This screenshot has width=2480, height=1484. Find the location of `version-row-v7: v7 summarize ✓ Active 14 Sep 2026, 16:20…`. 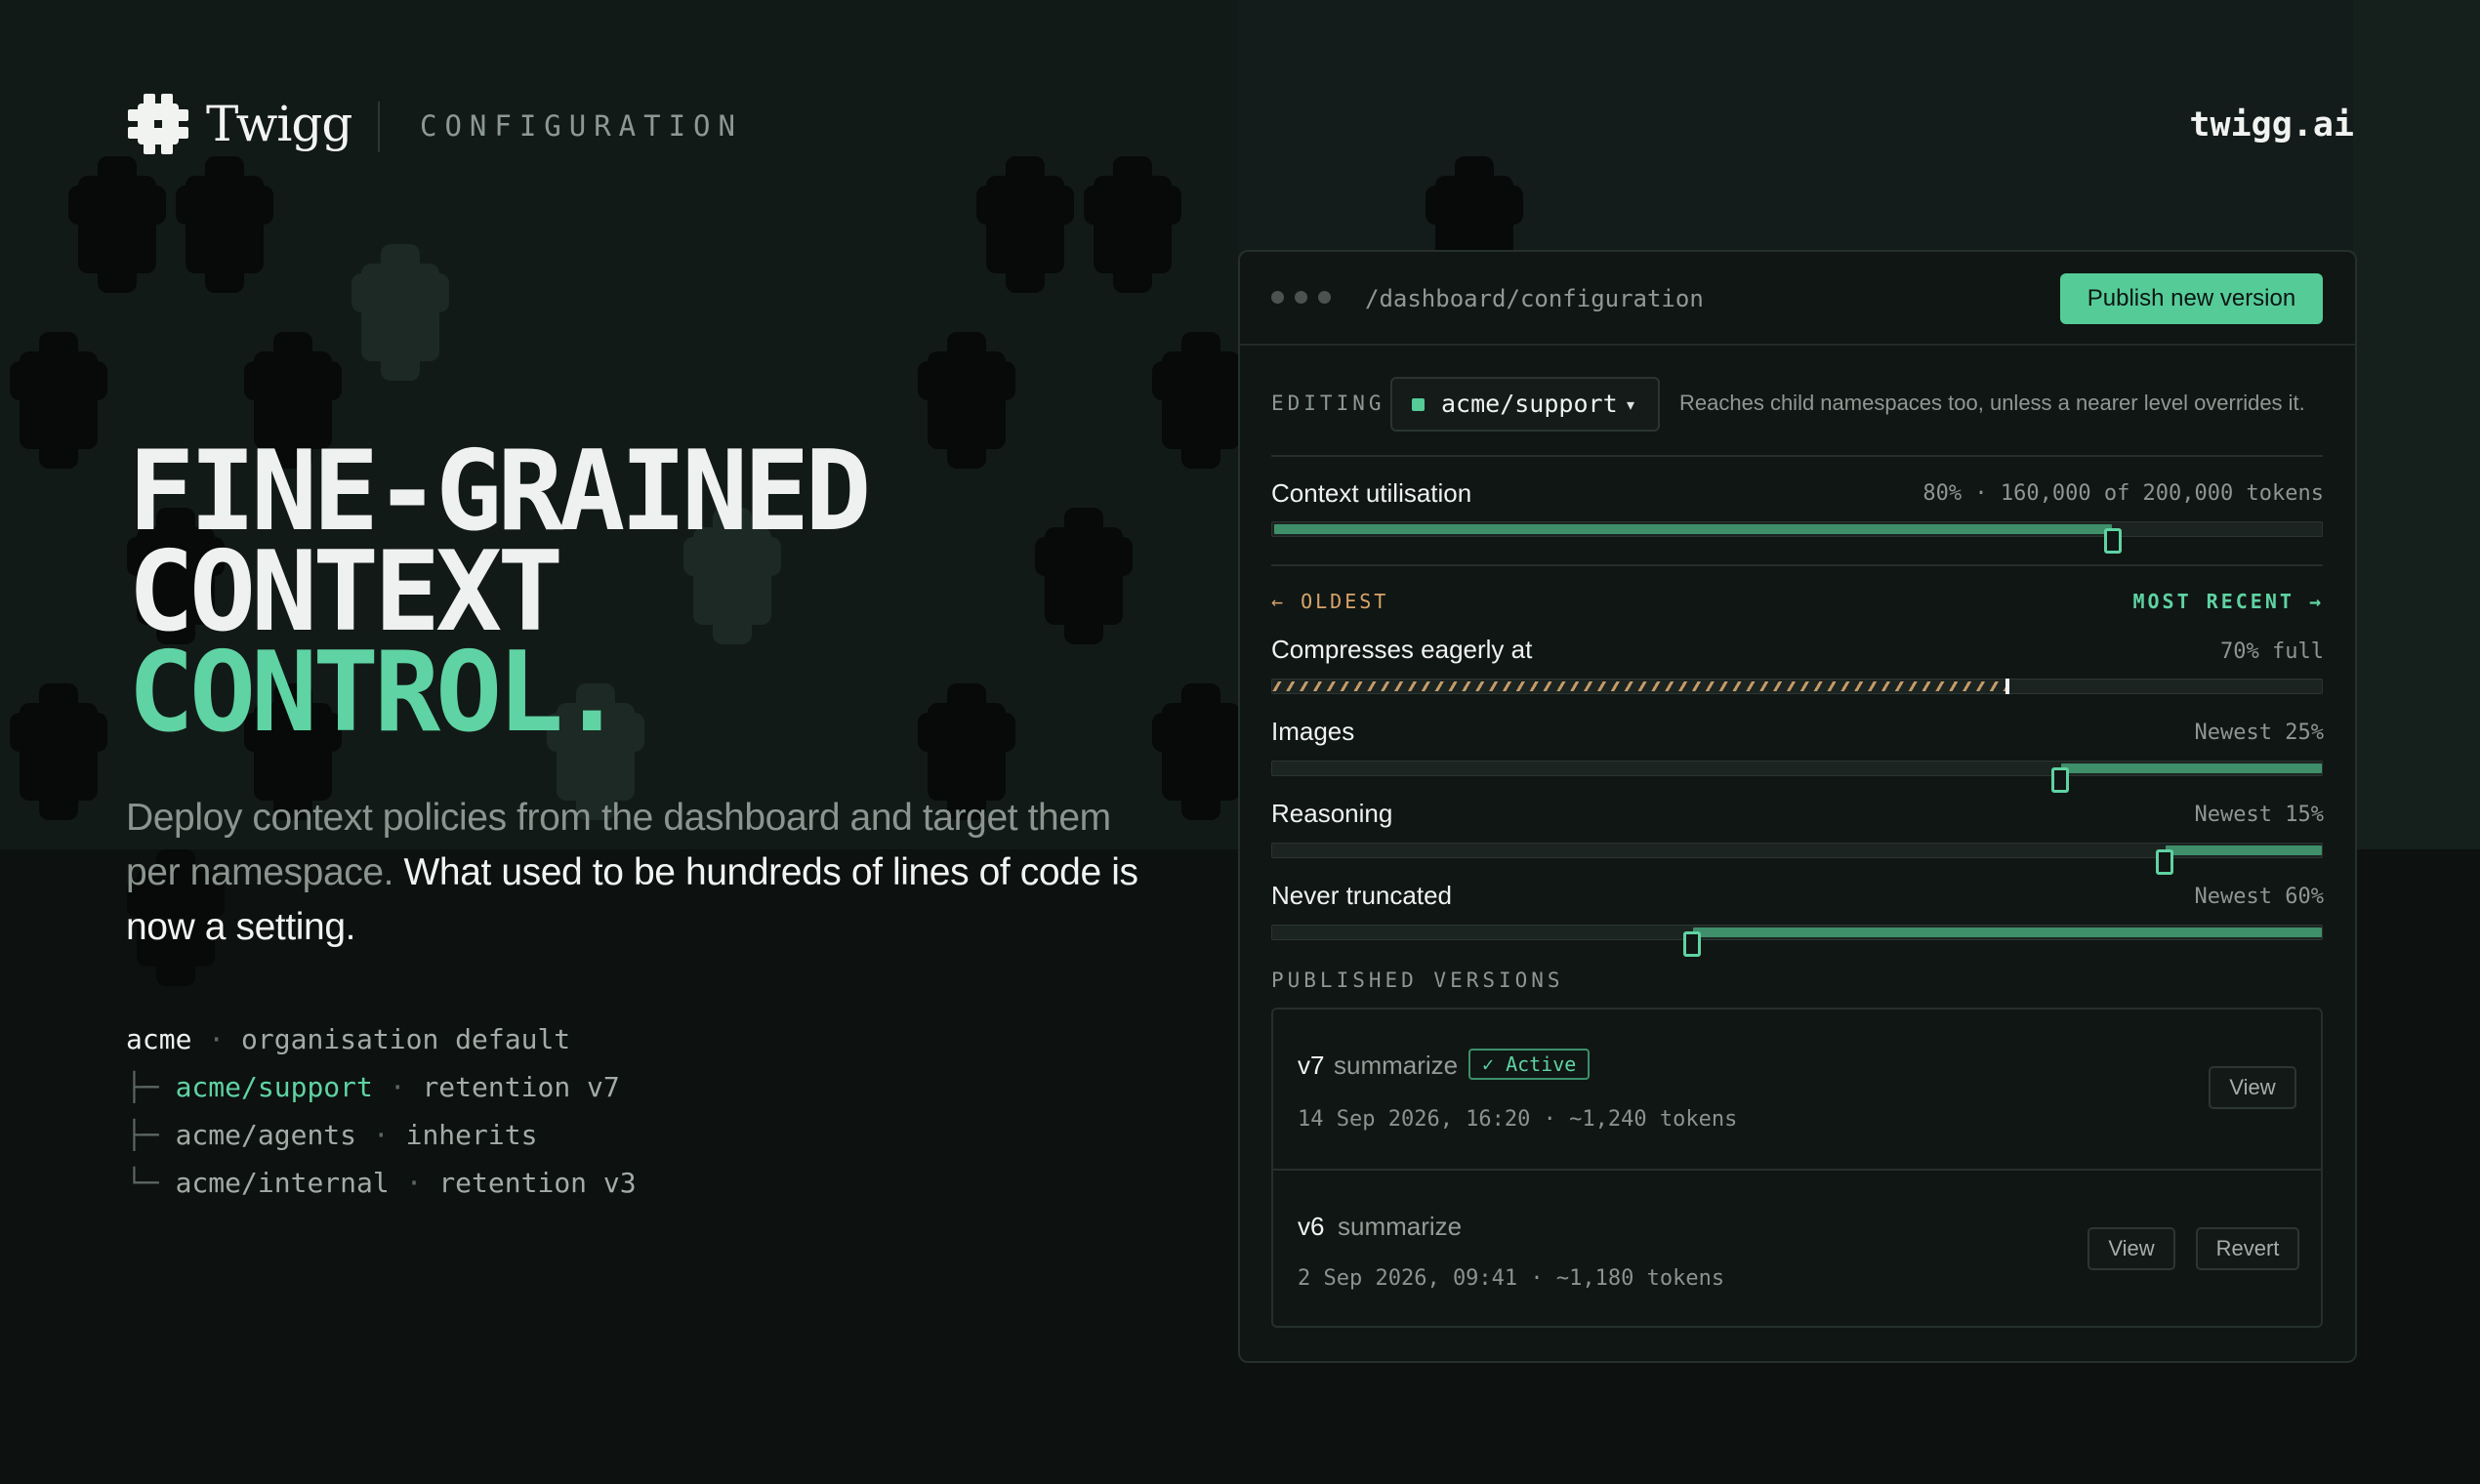

version-row-v7: v7 summarize ✓ Active 14 Sep 2026, 16:20… is located at coordinates (1797, 1090).